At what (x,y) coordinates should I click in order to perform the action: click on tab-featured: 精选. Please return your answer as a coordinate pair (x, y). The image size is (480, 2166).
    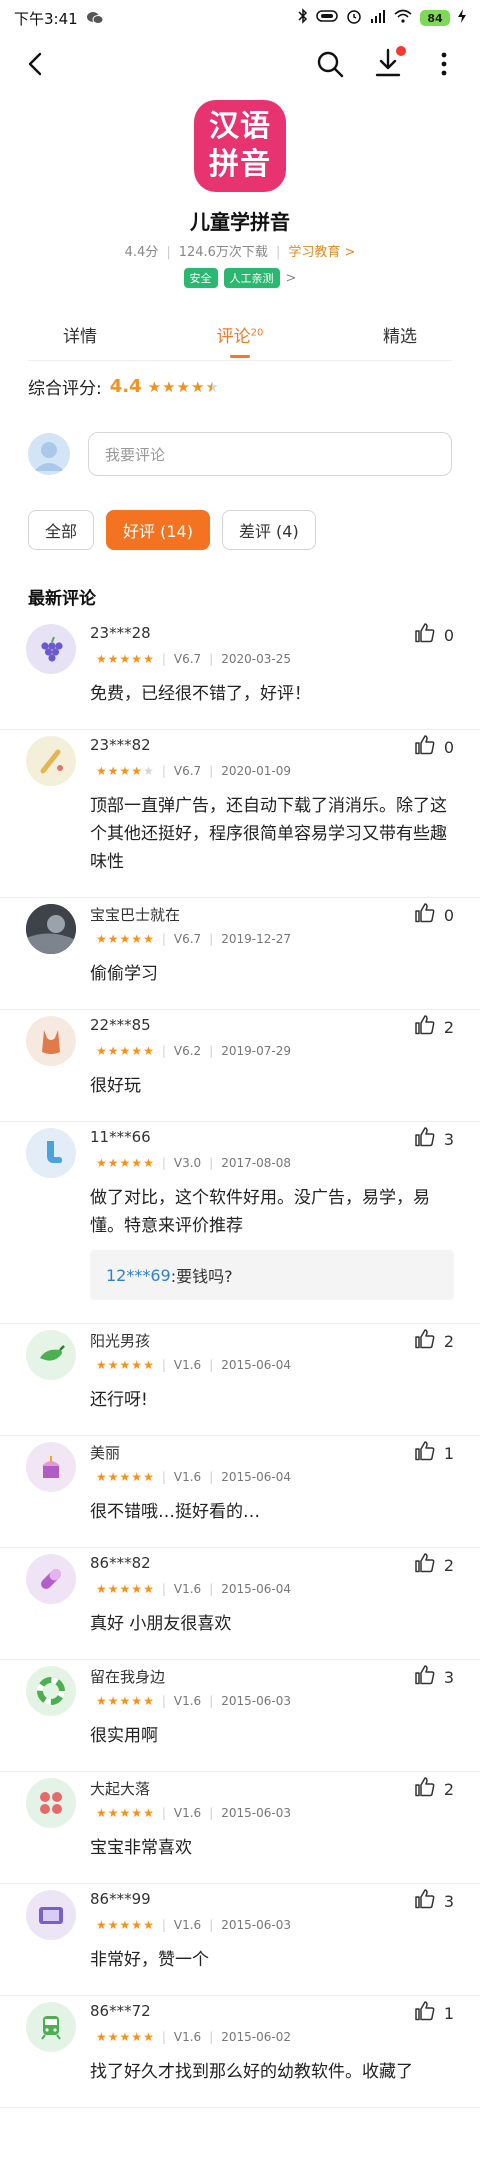
    Looking at the image, I should click on (400, 336).